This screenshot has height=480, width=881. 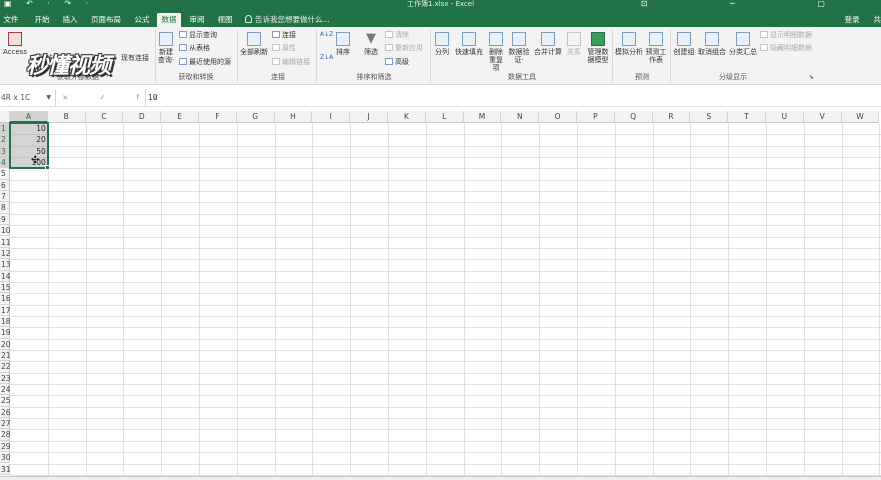 I want to click on show-detail-button: 显示明细数据, so click(x=786, y=35).